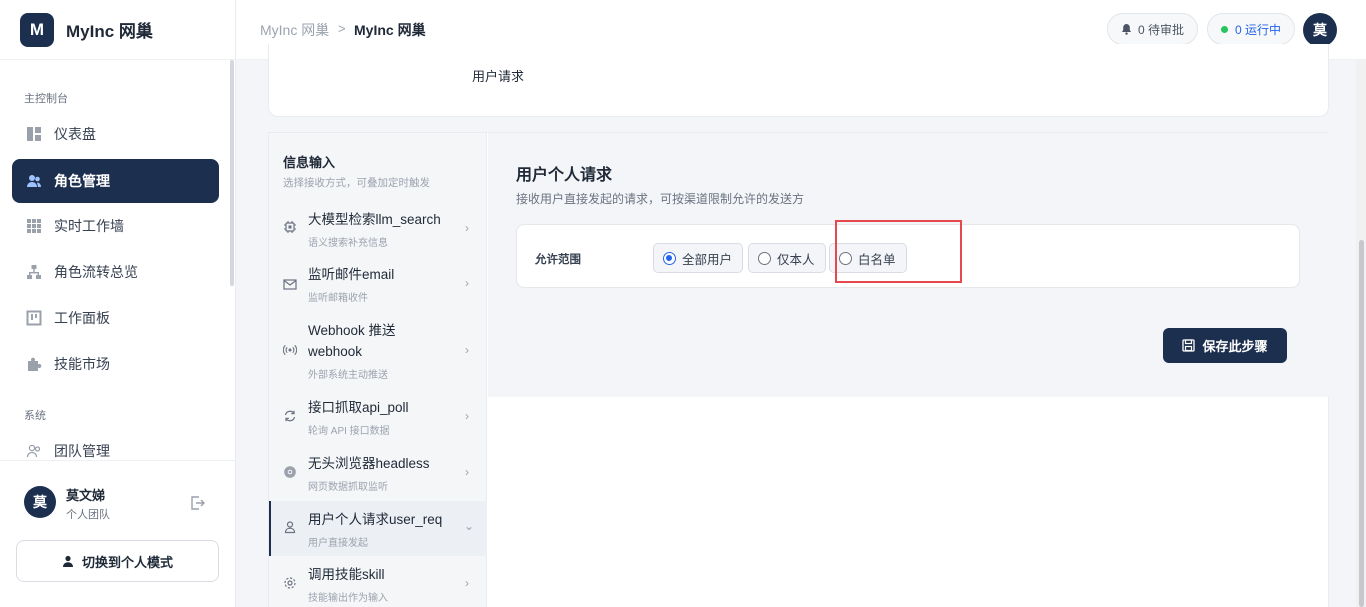  I want to click on running-label: 0 运行中, so click(1258, 29).